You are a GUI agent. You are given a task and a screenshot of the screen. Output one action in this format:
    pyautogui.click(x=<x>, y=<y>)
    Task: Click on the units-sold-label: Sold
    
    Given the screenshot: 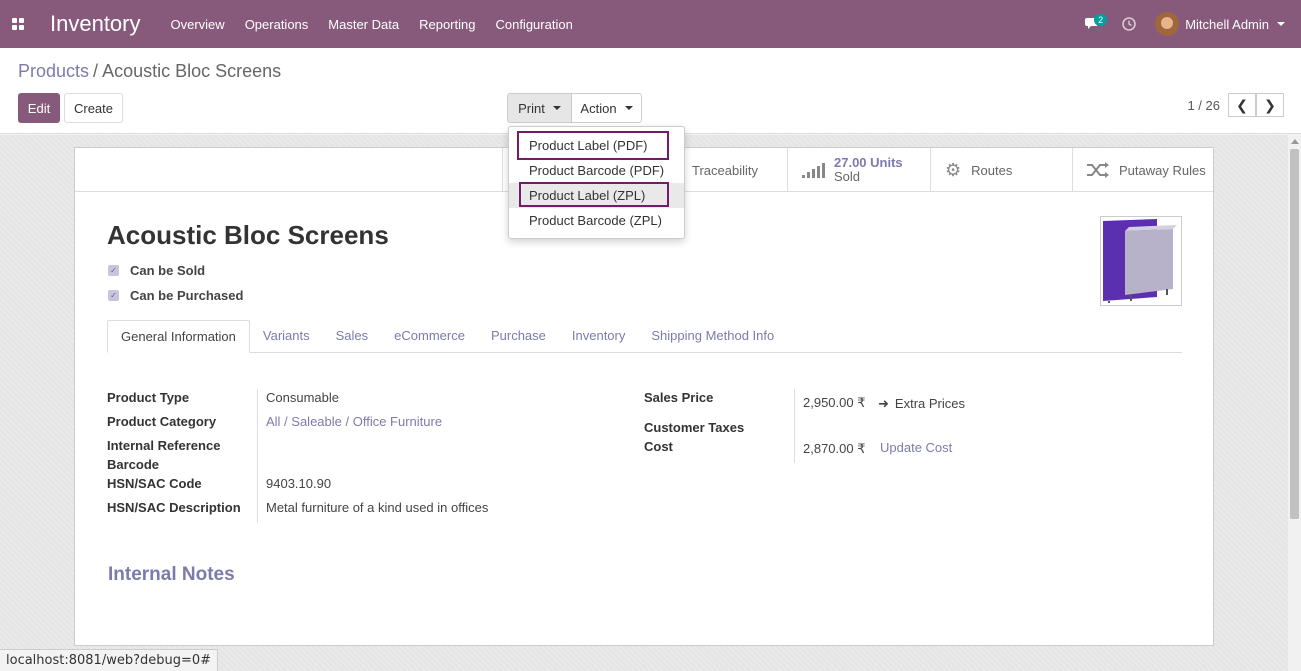 What is the action you would take?
    pyautogui.click(x=847, y=176)
    